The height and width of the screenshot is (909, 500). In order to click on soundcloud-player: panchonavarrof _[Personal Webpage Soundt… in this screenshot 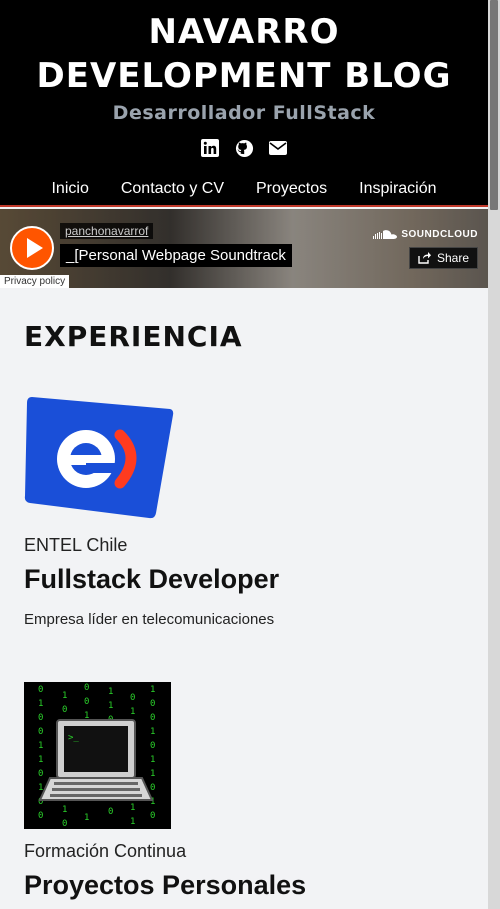, I will do `click(244, 248)`.